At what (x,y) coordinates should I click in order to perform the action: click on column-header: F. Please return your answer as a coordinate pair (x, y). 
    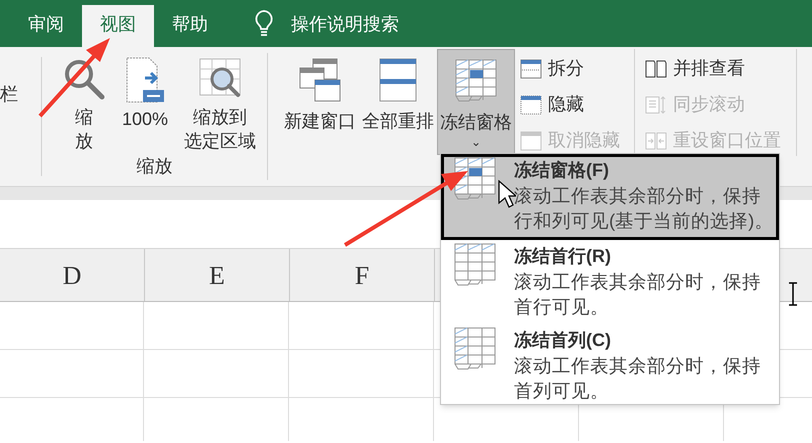
    Looking at the image, I should click on (362, 275).